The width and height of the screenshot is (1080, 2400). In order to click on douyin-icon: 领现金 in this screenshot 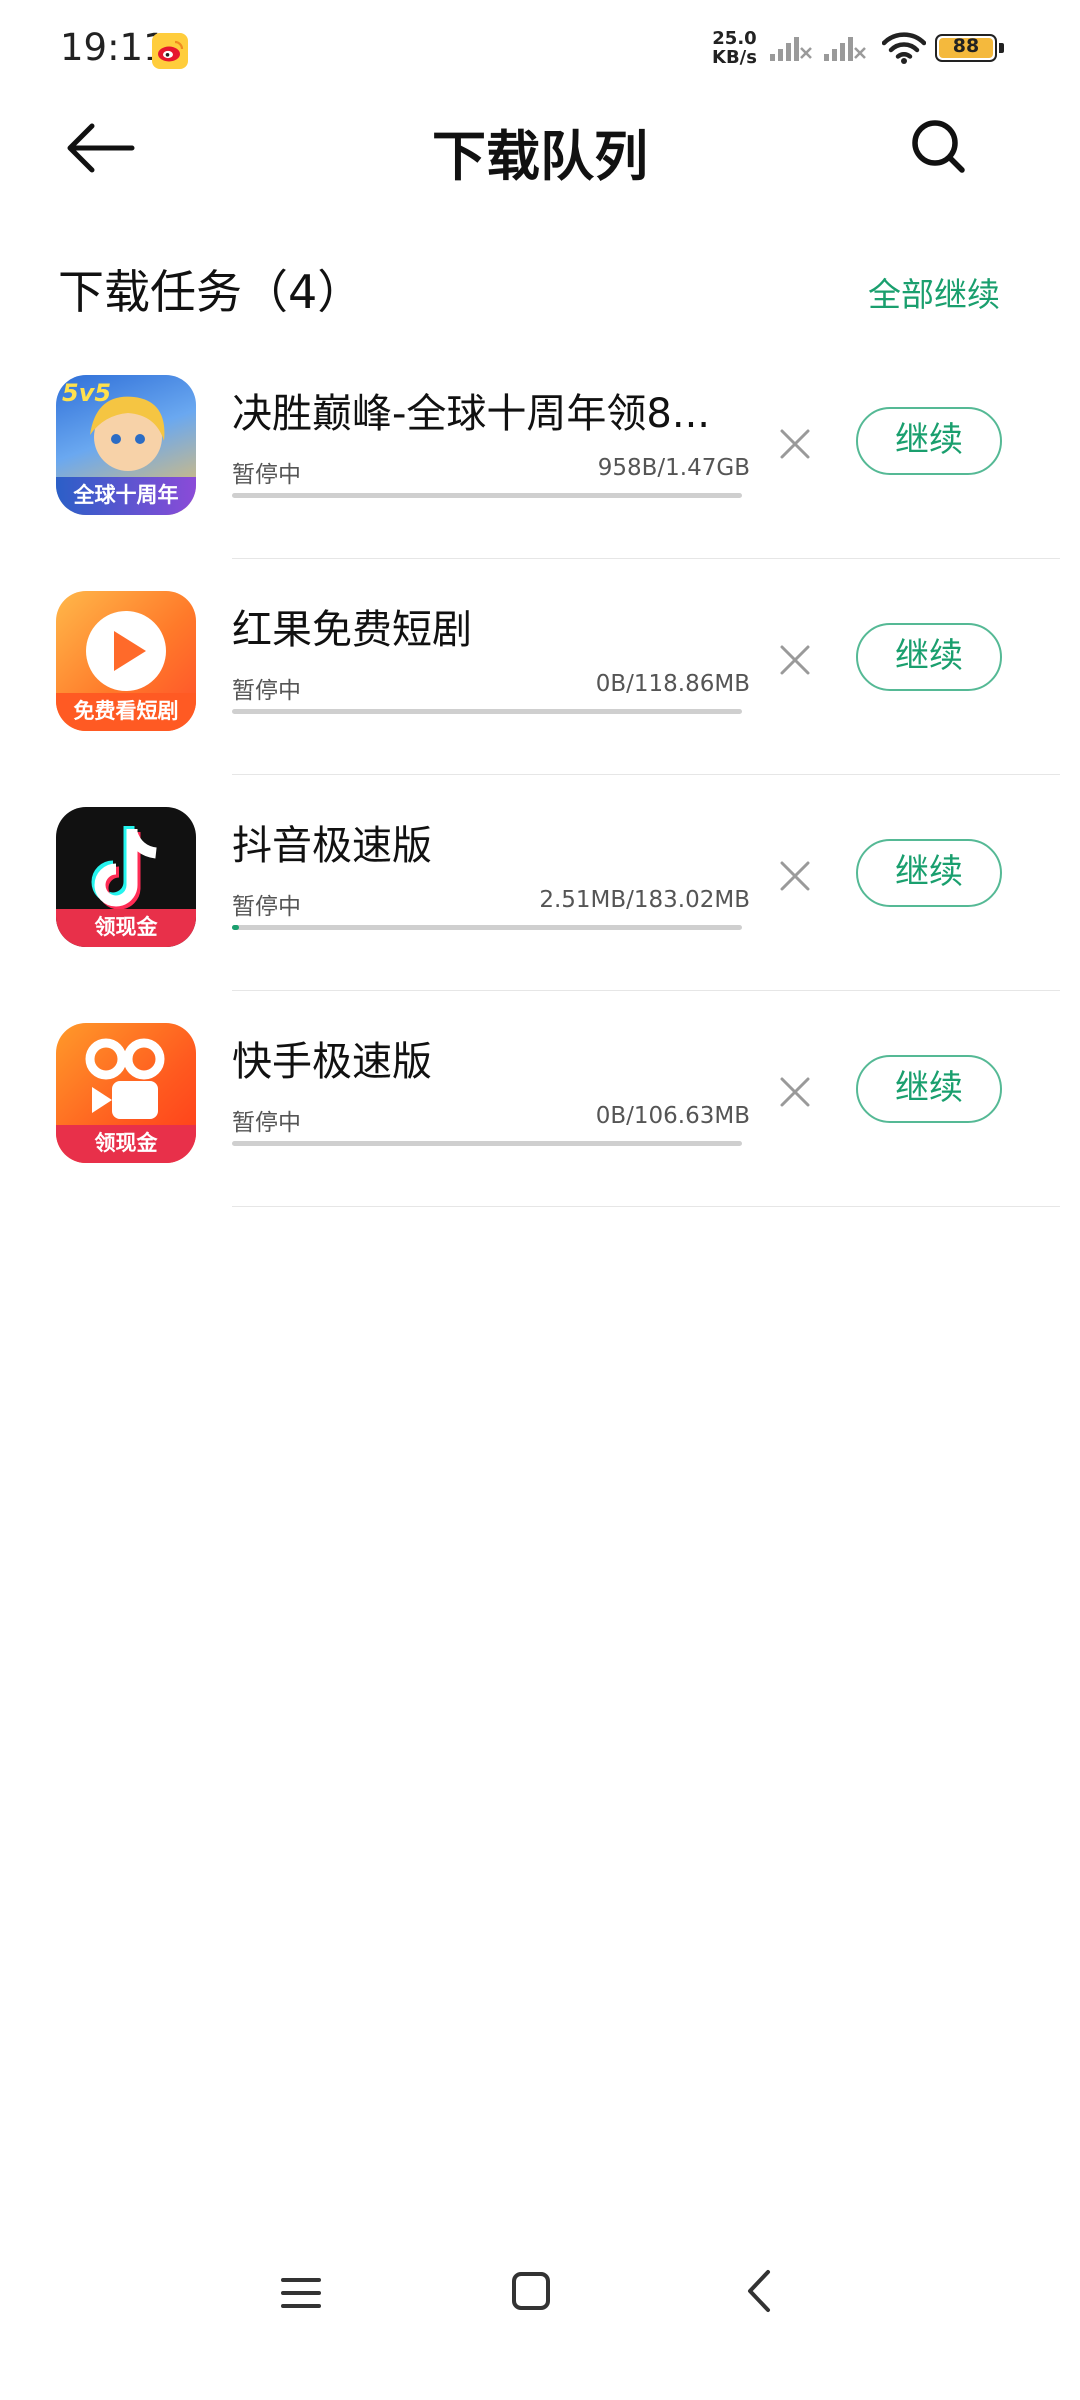, I will do `click(126, 877)`.